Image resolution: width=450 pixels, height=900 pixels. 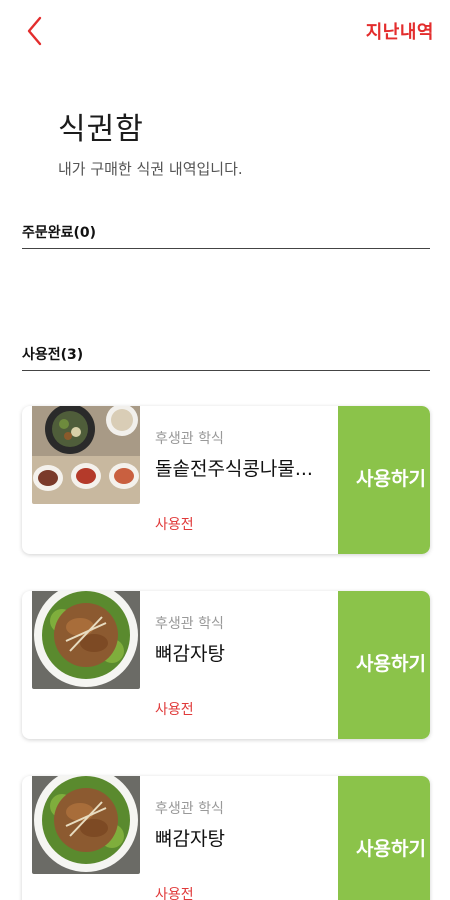 I want to click on section-completed-header: 주문완료(0), so click(x=226, y=235).